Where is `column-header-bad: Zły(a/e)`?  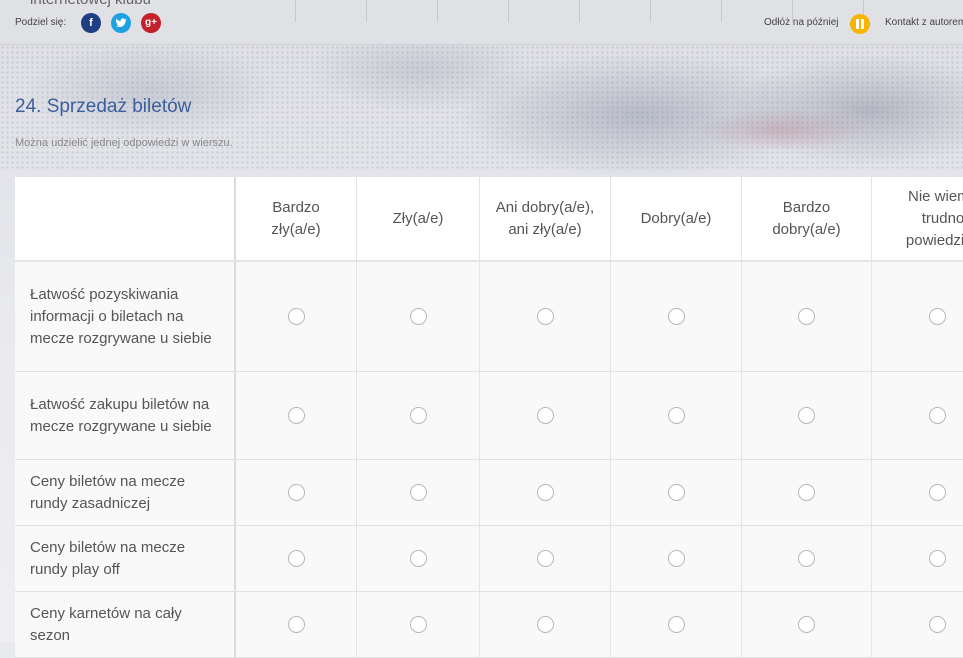 column-header-bad: Zły(a/e) is located at coordinates (418, 218).